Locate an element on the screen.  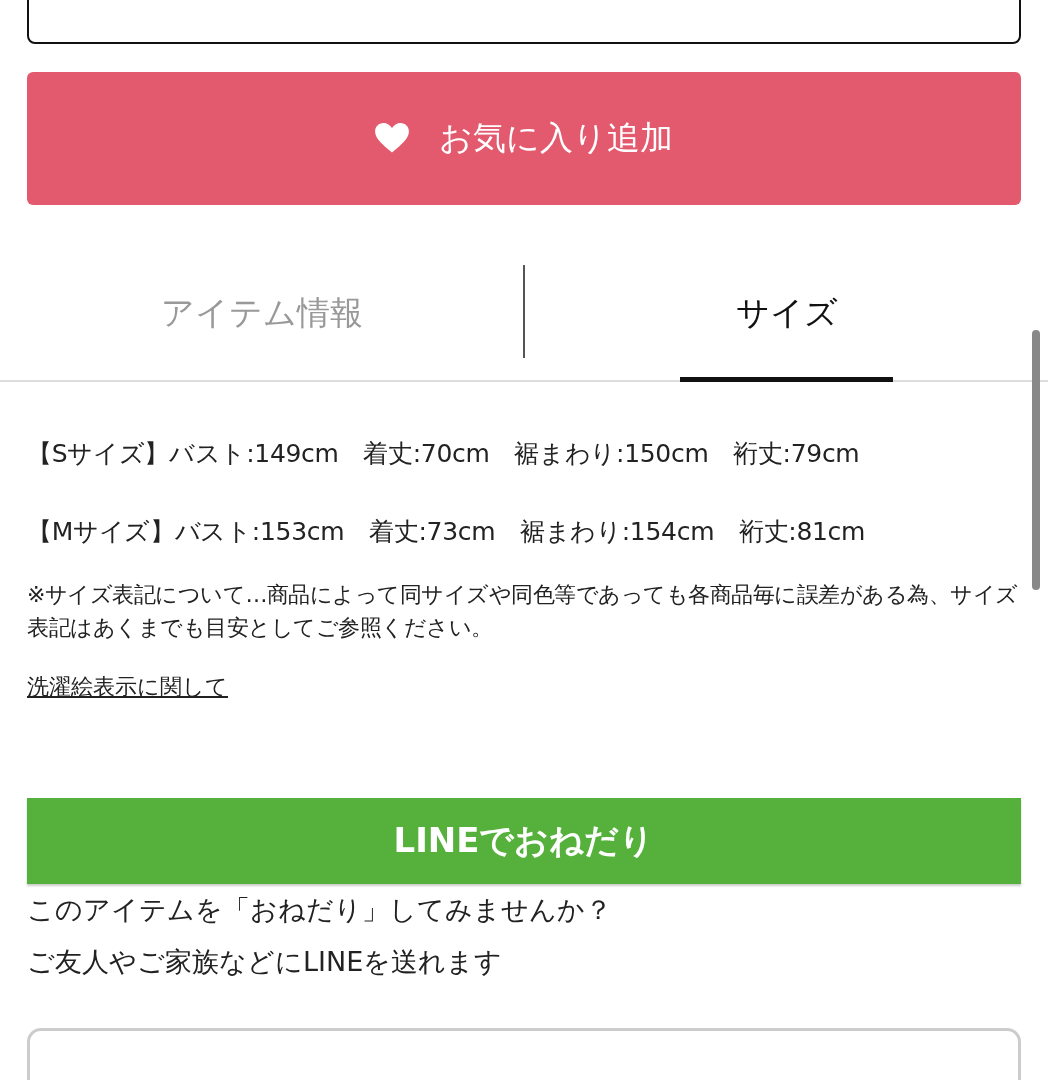
heart-icon is located at coordinates (392, 138).